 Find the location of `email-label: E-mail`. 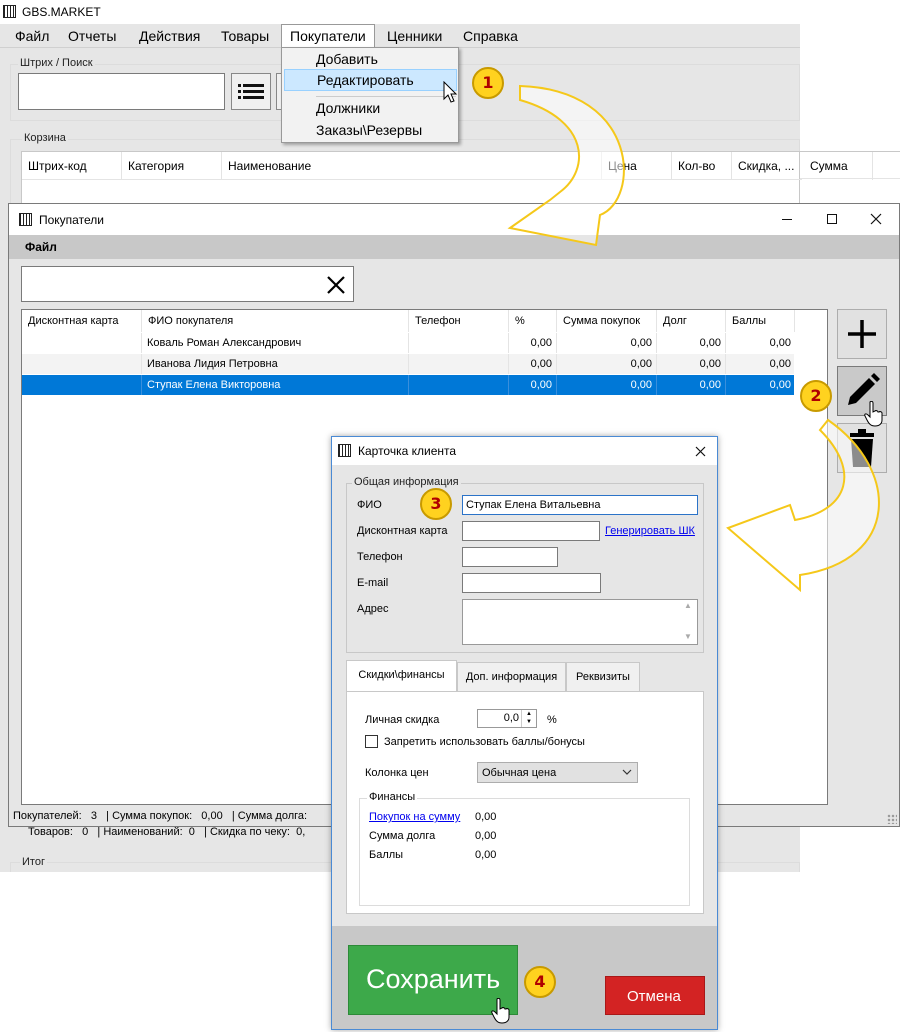

email-label: E-mail is located at coordinates (373, 583).